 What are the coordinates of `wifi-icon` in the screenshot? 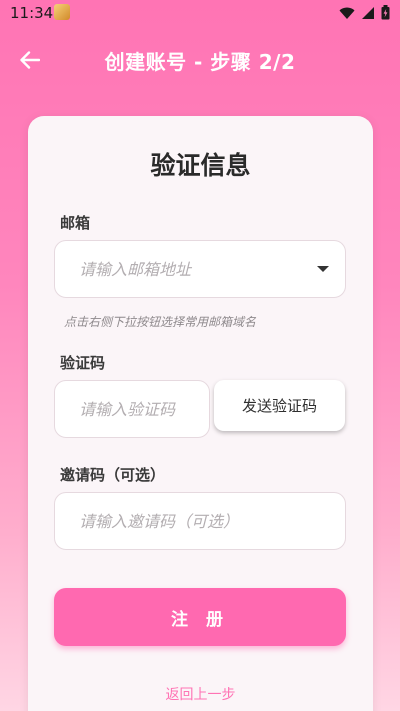 It's located at (347, 13).